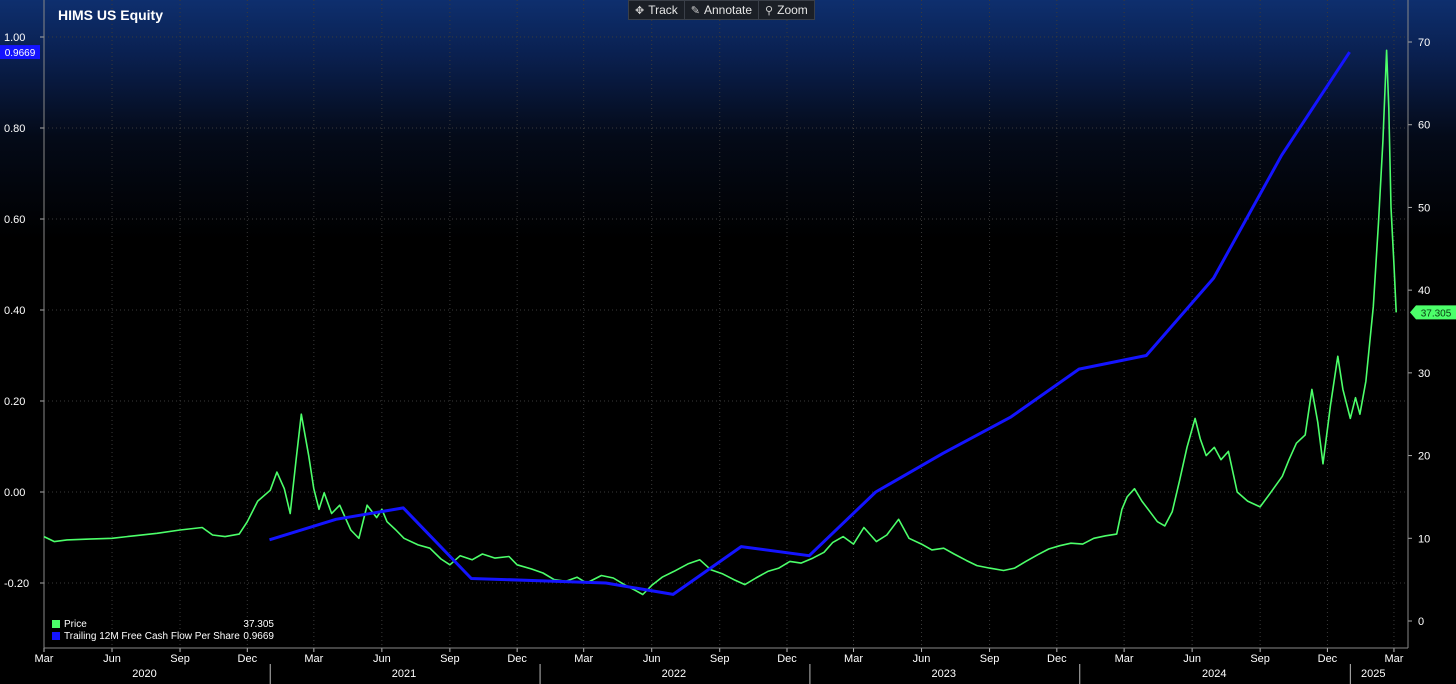 This screenshot has width=1456, height=684. I want to click on magnifier-icon: ⚲, so click(769, 10).